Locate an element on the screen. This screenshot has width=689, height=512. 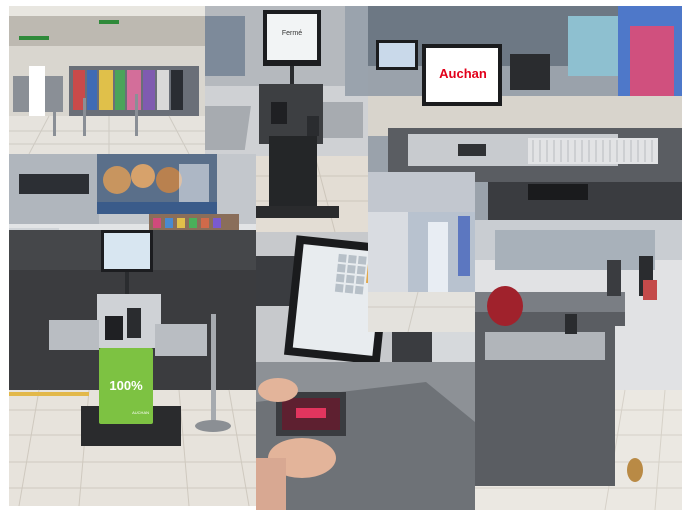
store-entrance-scene is located at coordinates (421, 252).